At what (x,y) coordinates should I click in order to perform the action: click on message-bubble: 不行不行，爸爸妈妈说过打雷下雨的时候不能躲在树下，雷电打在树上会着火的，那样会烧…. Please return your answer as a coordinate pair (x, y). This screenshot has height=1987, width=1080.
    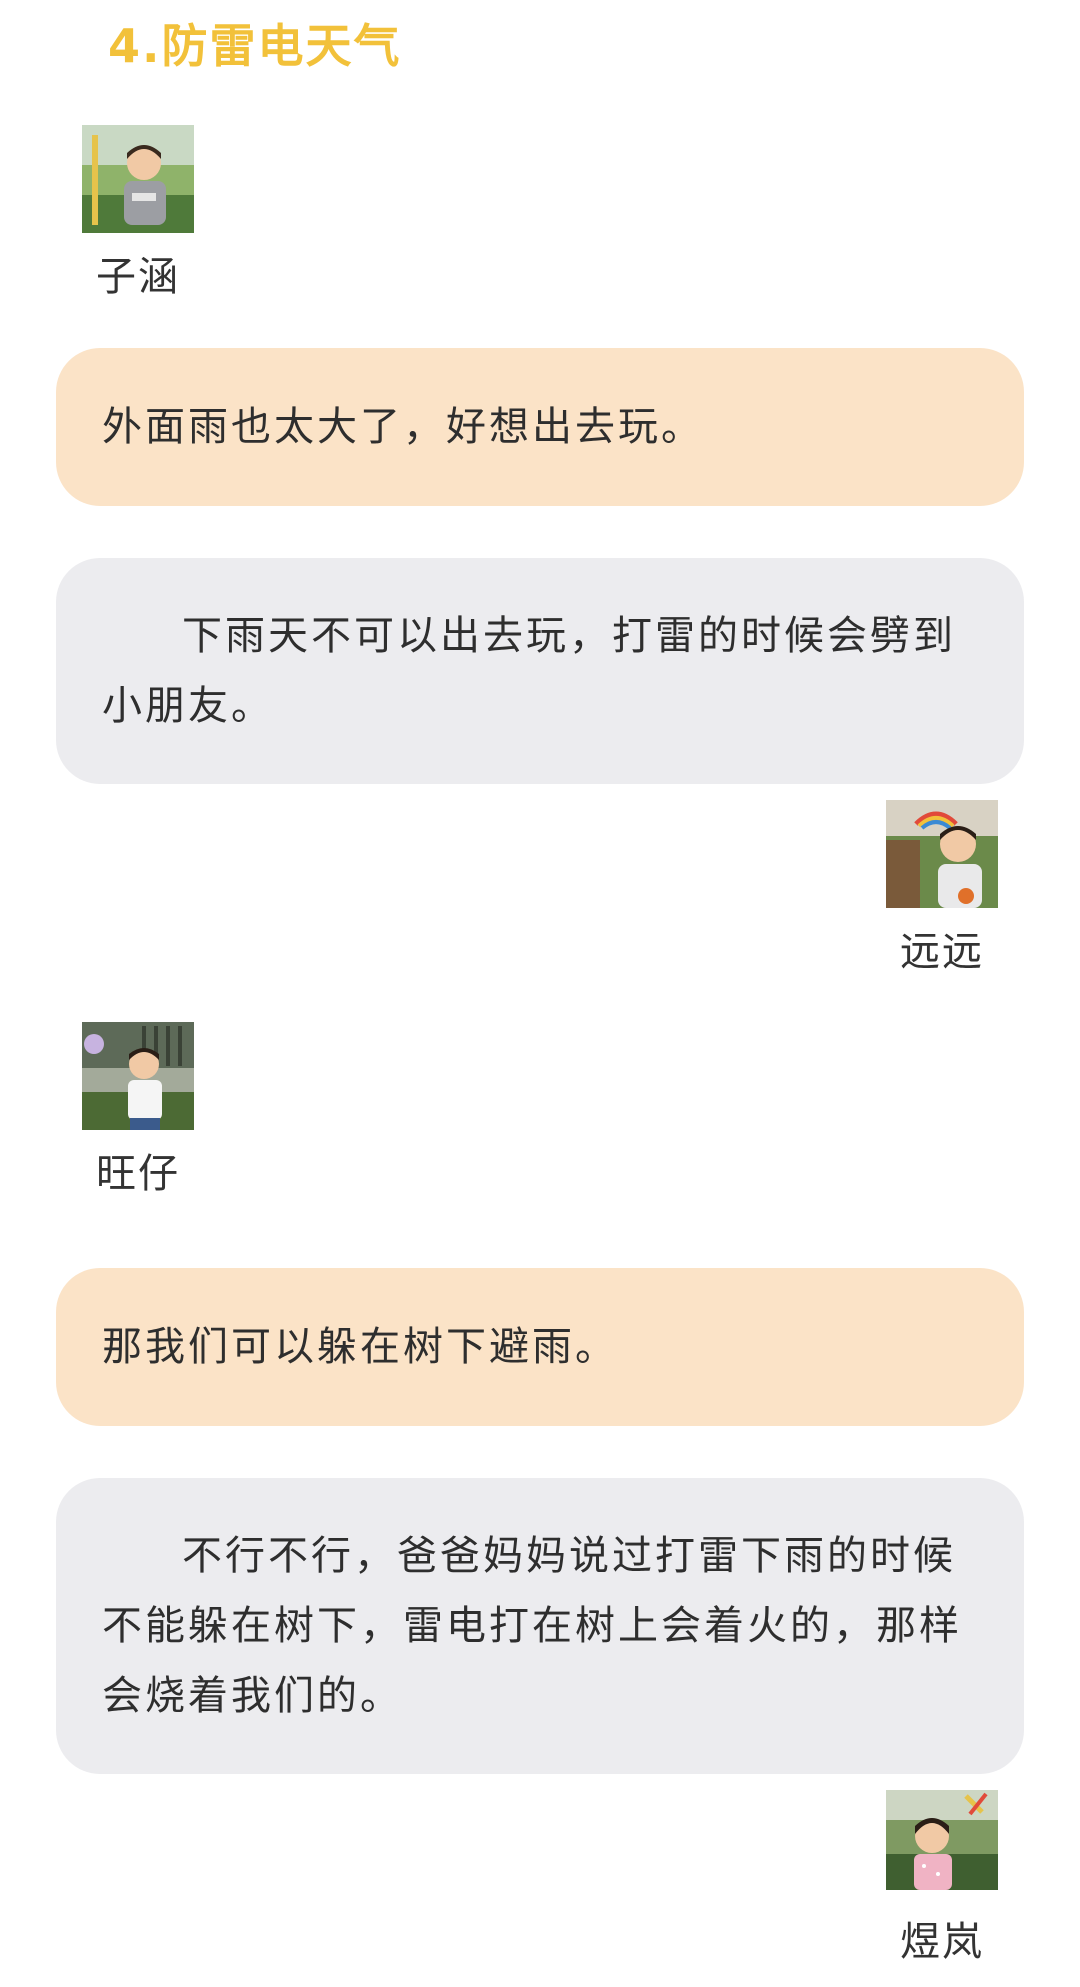
    Looking at the image, I should click on (540, 1626).